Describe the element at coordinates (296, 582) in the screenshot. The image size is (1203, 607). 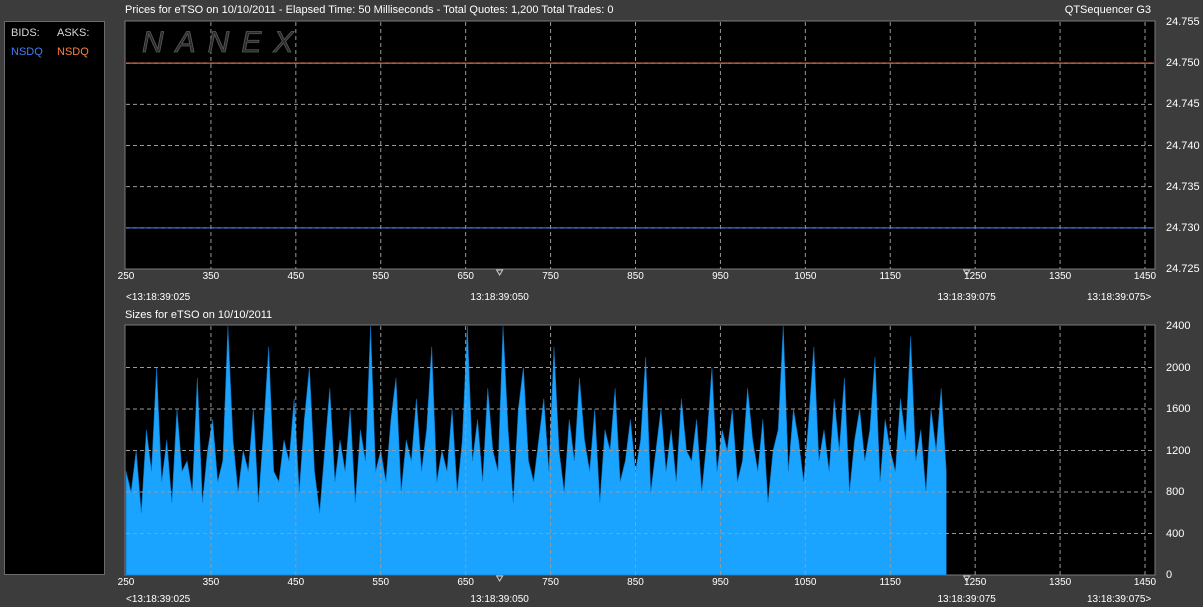
I see `size-xtick-label: 450` at that location.